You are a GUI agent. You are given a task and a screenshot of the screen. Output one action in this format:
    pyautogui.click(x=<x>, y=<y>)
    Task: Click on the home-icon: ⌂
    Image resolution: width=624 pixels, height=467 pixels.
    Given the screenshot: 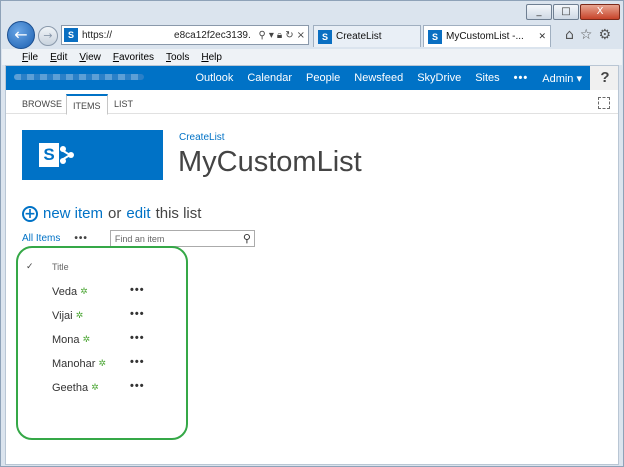 What is the action you would take?
    pyautogui.click(x=569, y=35)
    